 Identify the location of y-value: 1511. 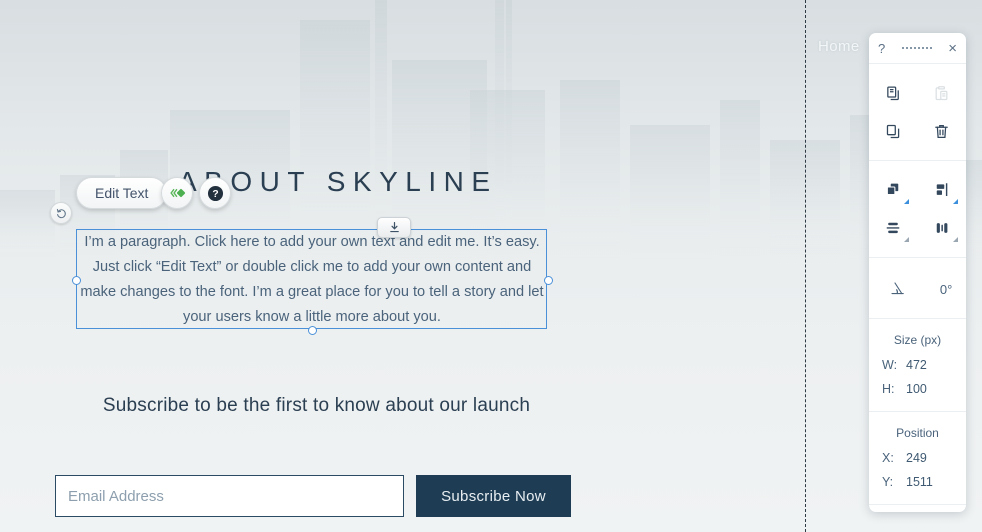
(919, 482).